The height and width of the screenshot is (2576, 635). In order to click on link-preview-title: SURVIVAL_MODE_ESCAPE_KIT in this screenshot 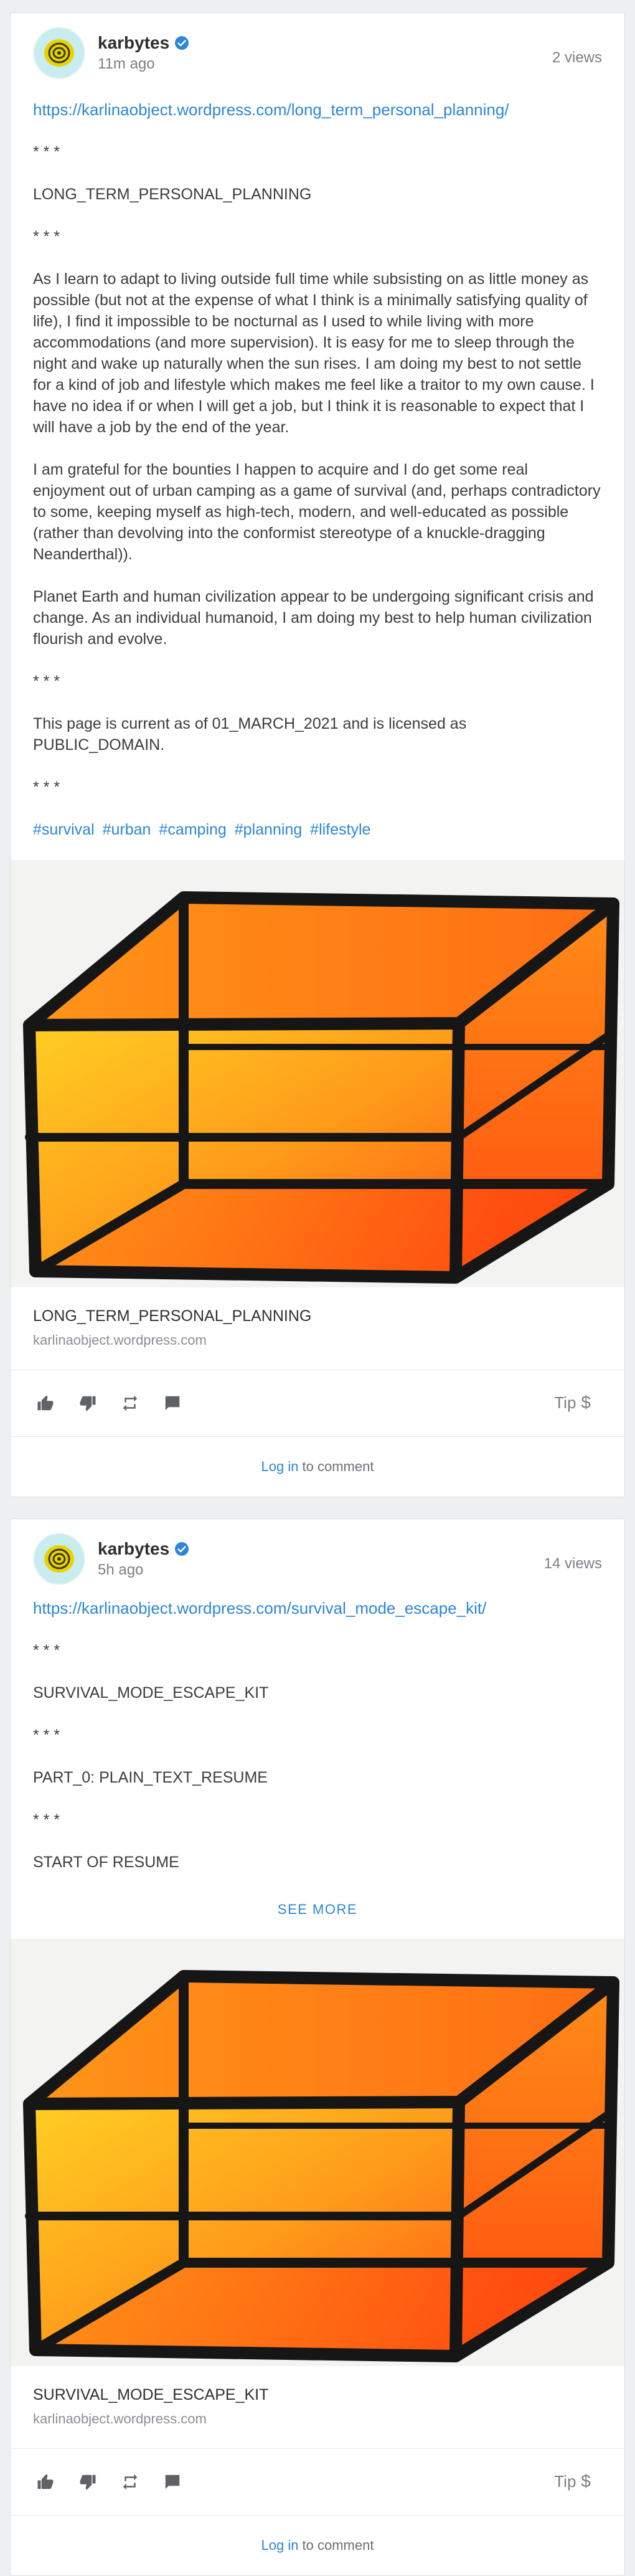, I will do `click(317, 2395)`.